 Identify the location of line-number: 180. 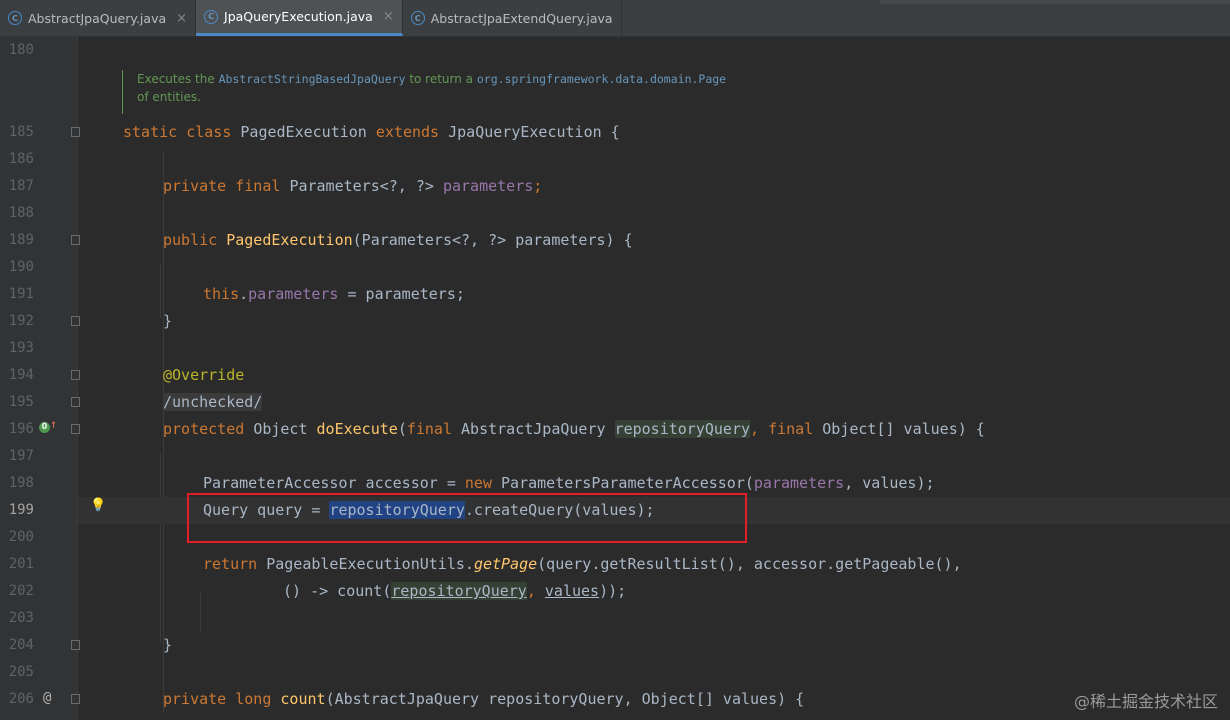
(21, 50).